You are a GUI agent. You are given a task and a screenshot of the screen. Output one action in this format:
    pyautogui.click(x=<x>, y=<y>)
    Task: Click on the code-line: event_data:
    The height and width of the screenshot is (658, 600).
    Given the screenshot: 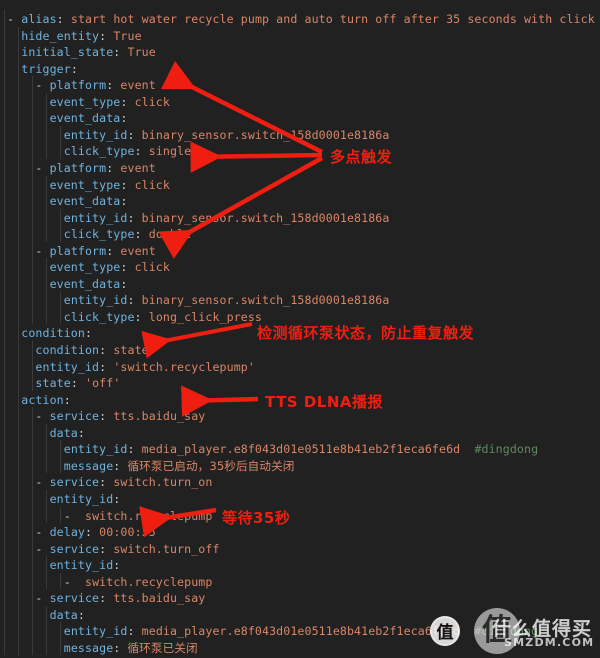 What is the action you would take?
    pyautogui.click(x=64, y=118)
    